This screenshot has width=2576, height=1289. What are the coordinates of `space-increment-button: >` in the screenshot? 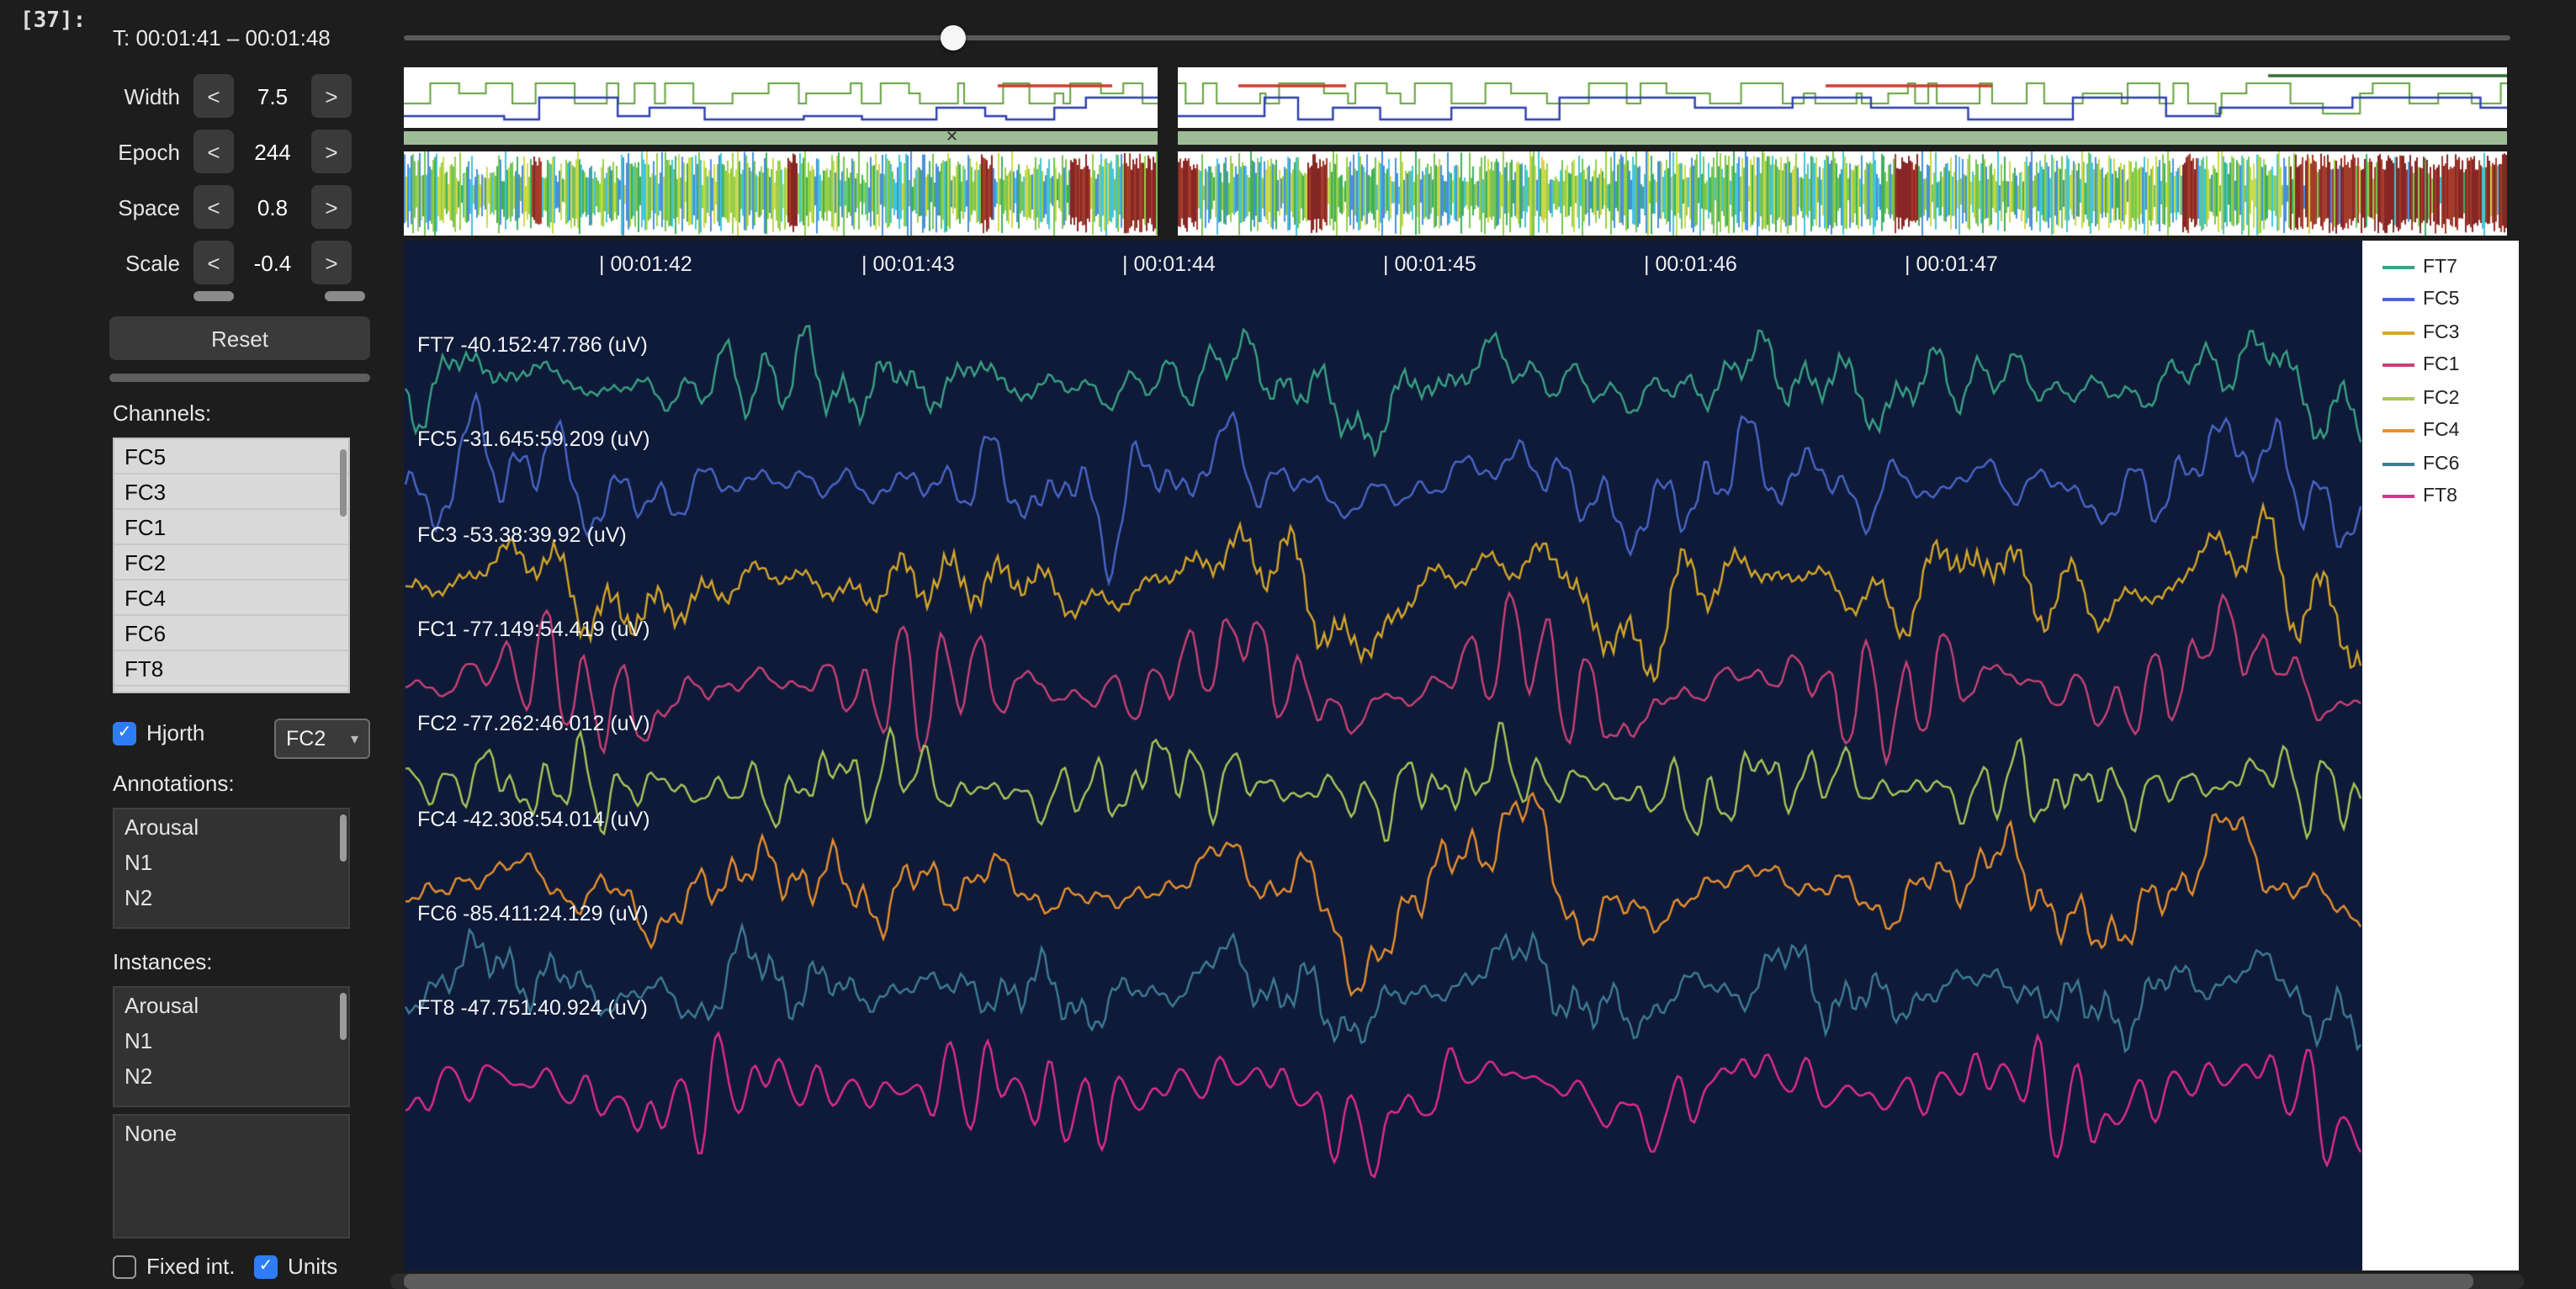 It's located at (331, 207).